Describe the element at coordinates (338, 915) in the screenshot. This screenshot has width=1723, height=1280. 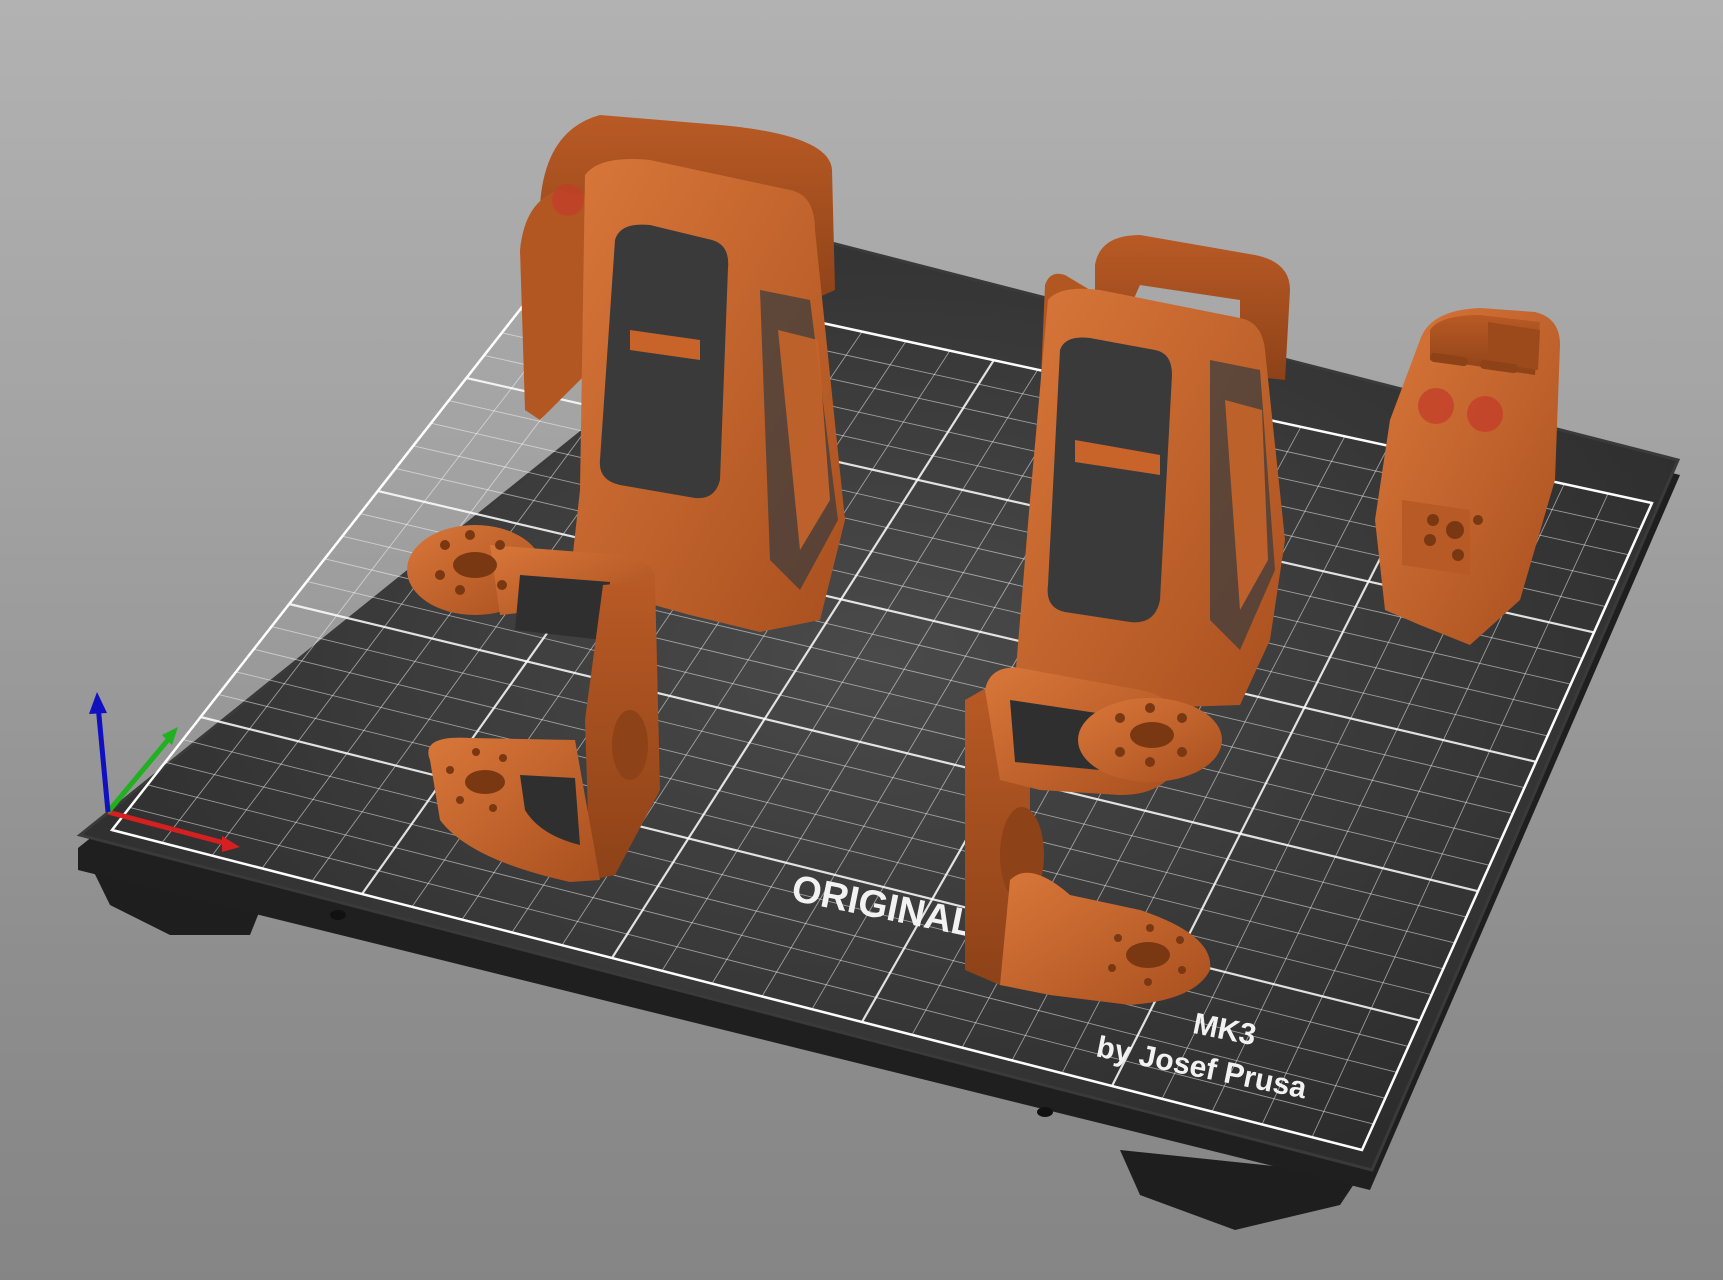
I see `bed-hole-left` at that location.